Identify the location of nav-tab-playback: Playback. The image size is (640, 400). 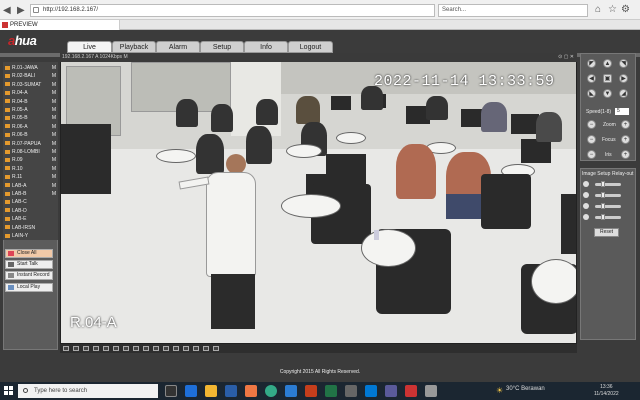
(134, 47).